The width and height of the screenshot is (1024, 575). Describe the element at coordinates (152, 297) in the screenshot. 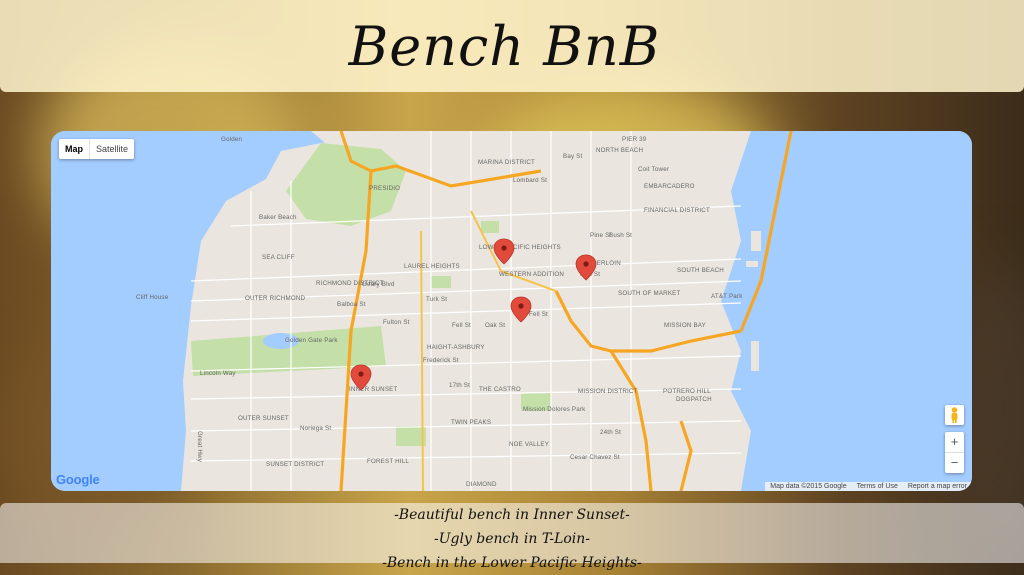

I see `svg-text: Cliff House` at that location.